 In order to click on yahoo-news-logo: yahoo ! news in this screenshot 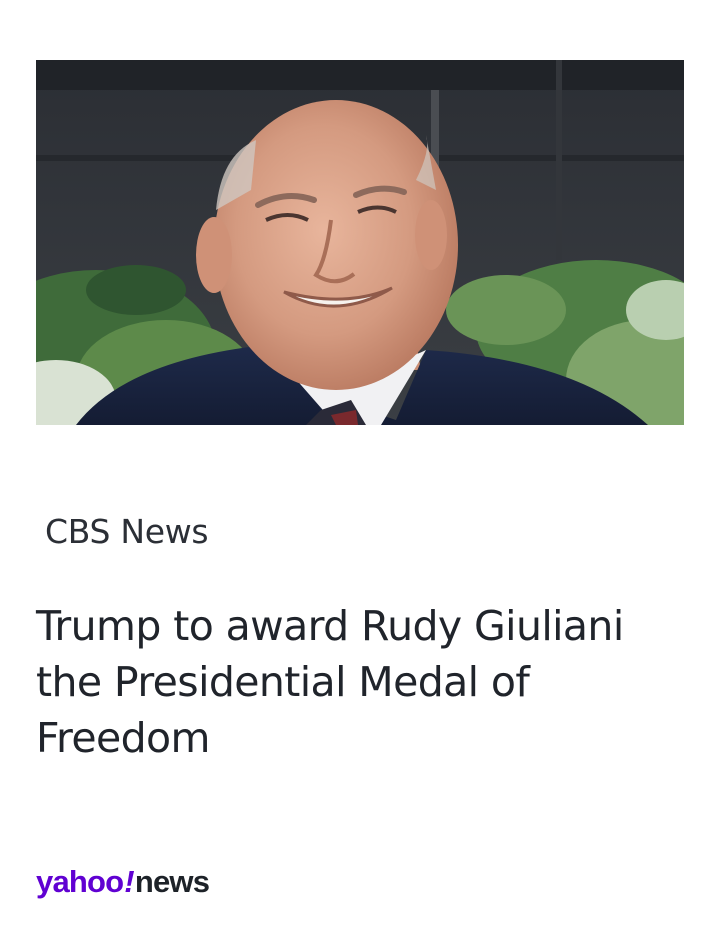, I will do `click(123, 884)`.